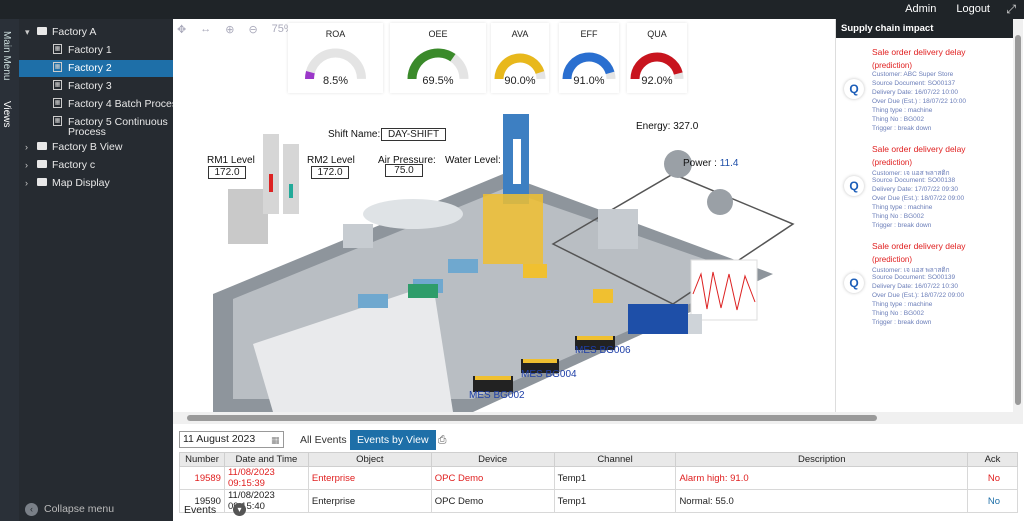  Describe the element at coordinates (291, 179) in the screenshot. I see `silo-rm2` at that location.